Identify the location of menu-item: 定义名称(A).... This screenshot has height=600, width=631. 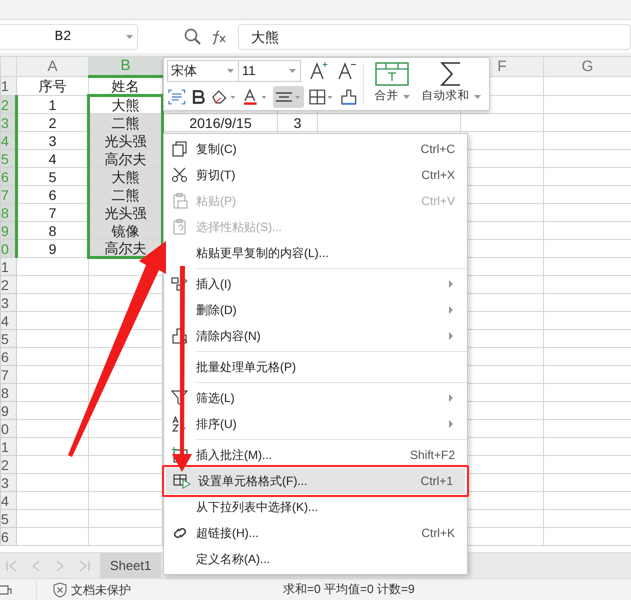
(315, 559).